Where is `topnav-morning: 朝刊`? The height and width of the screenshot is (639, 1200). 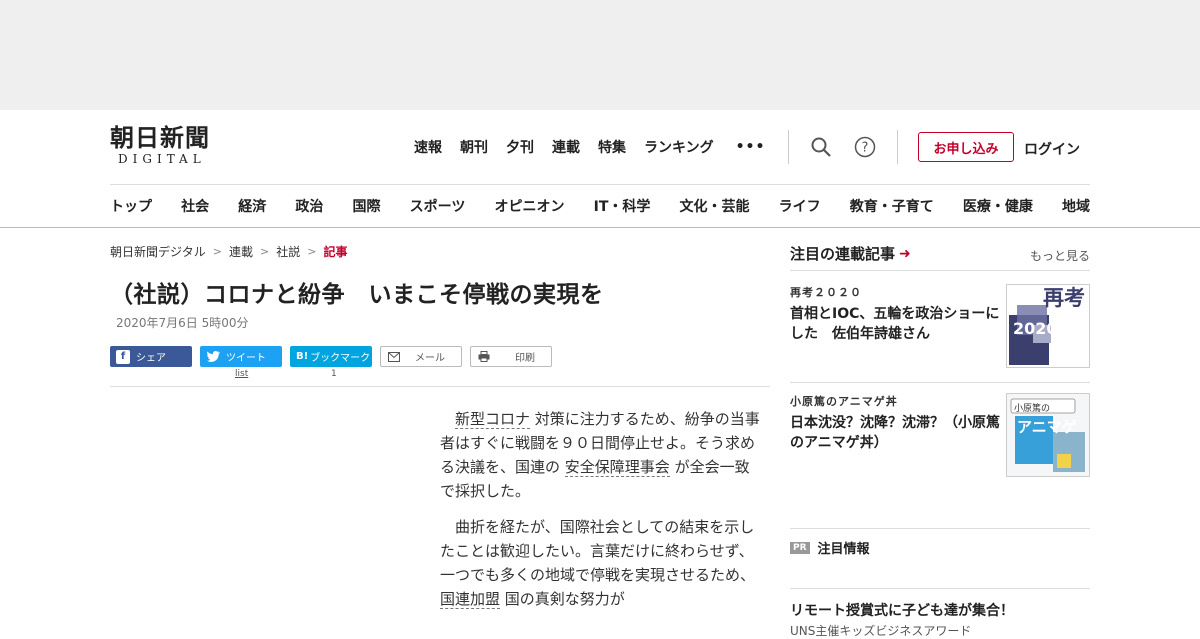
topnav-morning: 朝刊 is located at coordinates (474, 147).